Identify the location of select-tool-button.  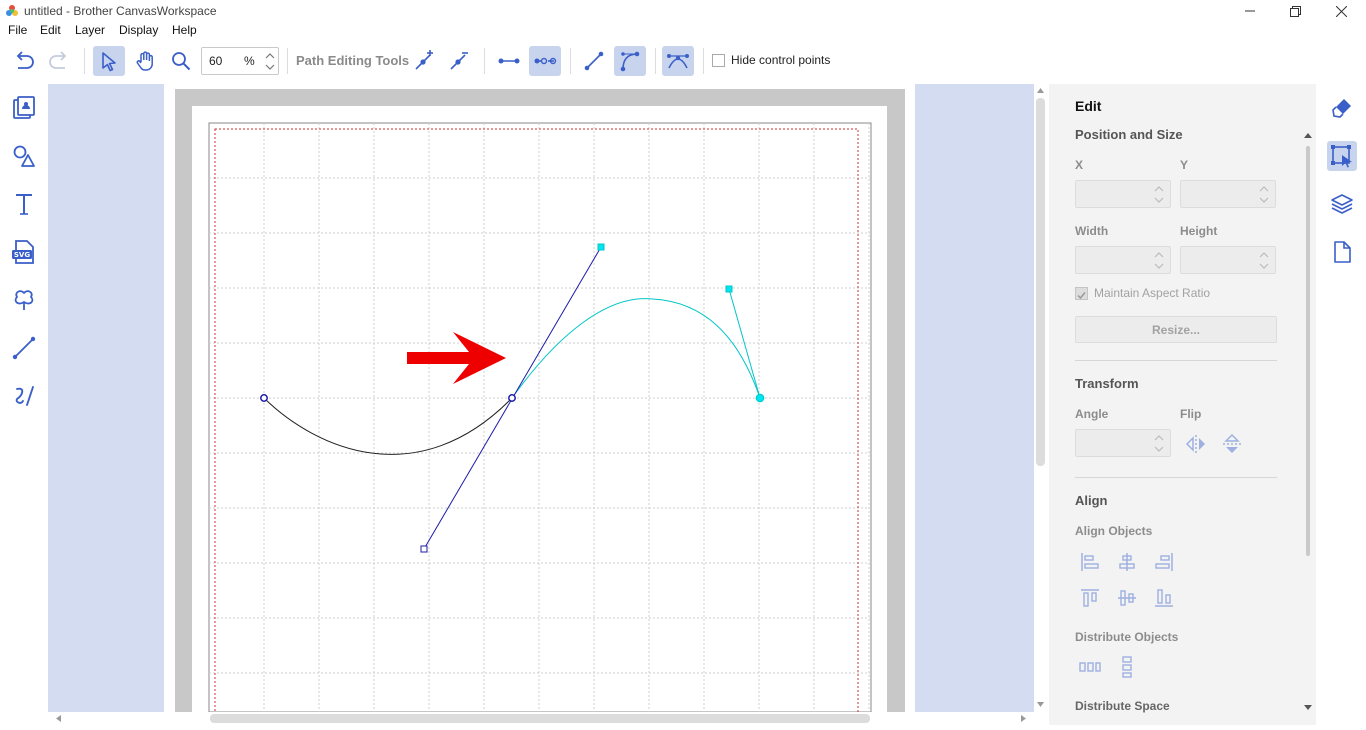
(109, 61).